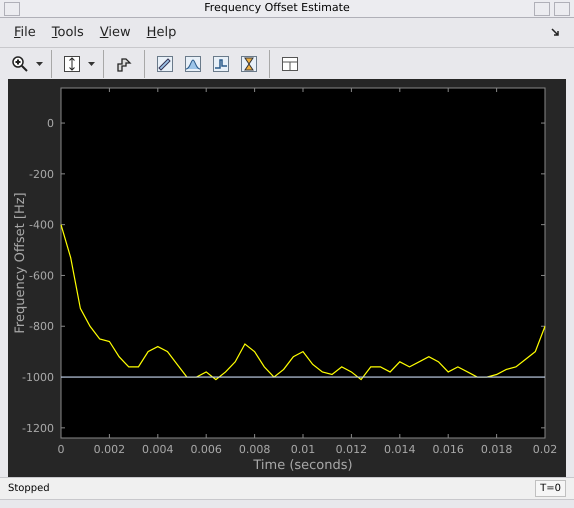 The height and width of the screenshot is (508, 574). Describe the element at coordinates (29, 489) in the screenshot. I see `status-message: Stopped` at that location.